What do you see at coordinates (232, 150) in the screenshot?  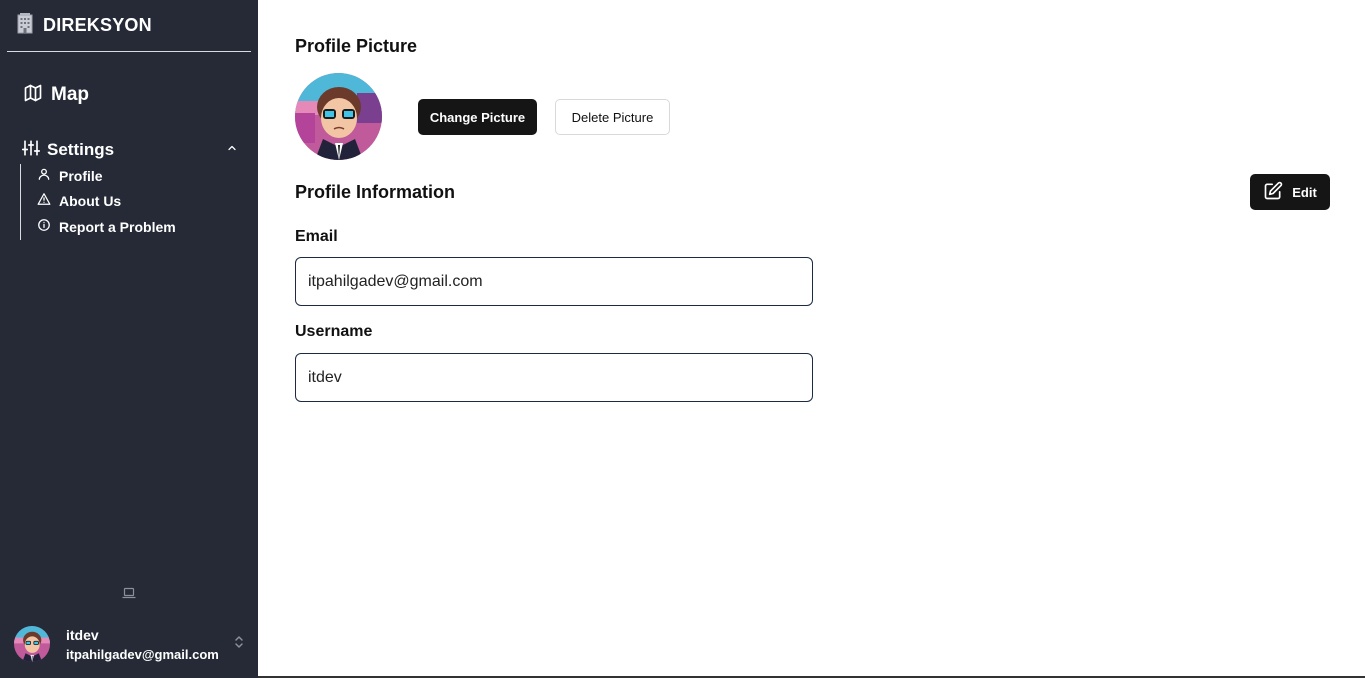 I see `chevron-up-icon` at bounding box center [232, 150].